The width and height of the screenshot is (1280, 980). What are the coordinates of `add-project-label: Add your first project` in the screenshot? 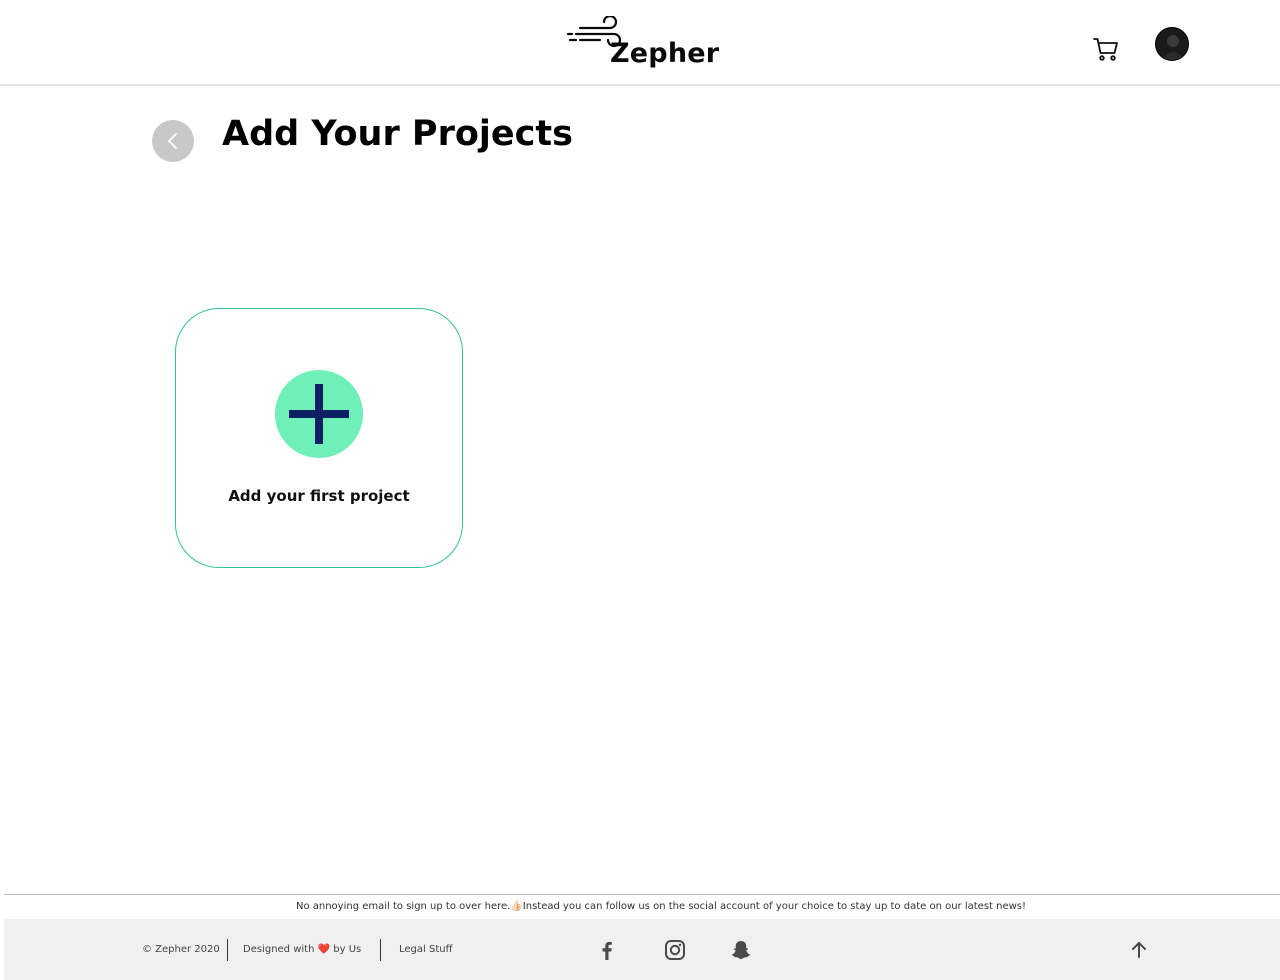 It's located at (319, 496).